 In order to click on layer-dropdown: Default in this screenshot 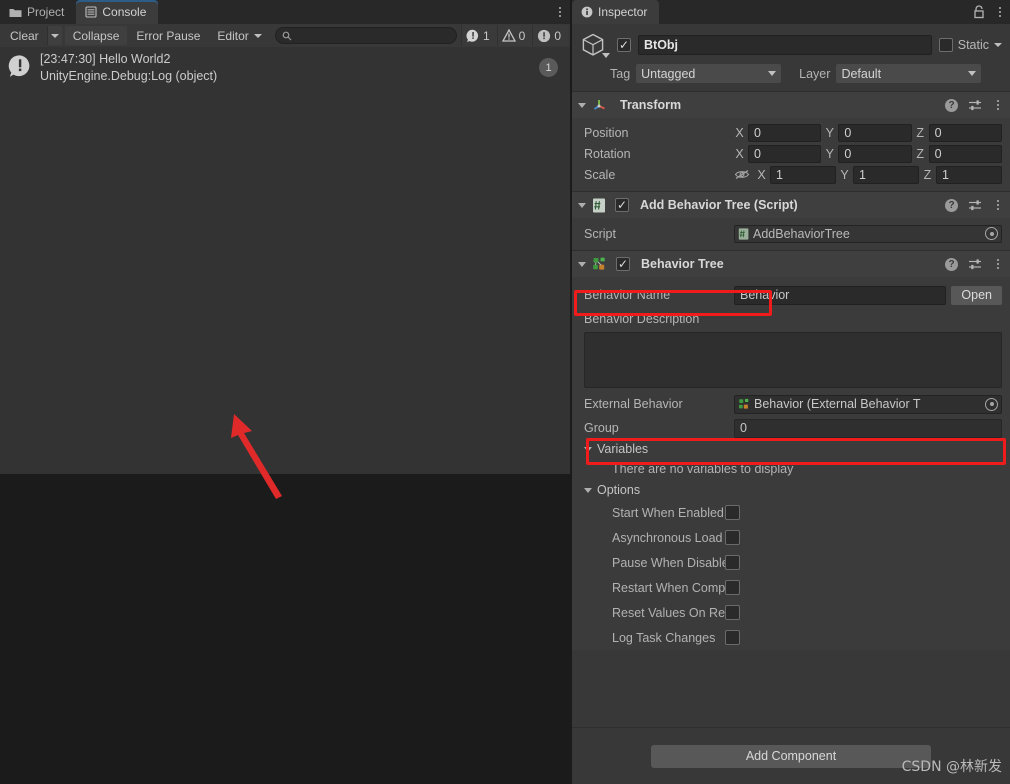, I will do `click(909, 73)`.